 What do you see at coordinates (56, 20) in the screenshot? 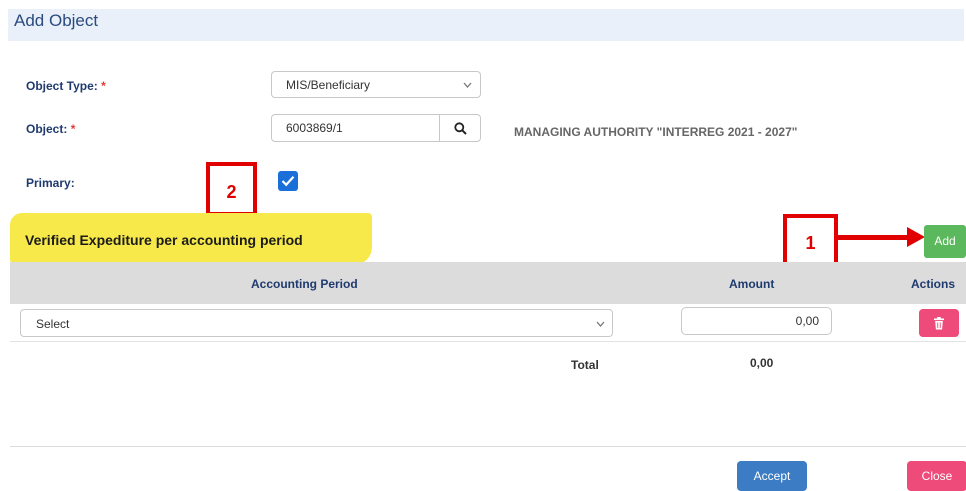
I see `dialog-title: Add Object` at bounding box center [56, 20].